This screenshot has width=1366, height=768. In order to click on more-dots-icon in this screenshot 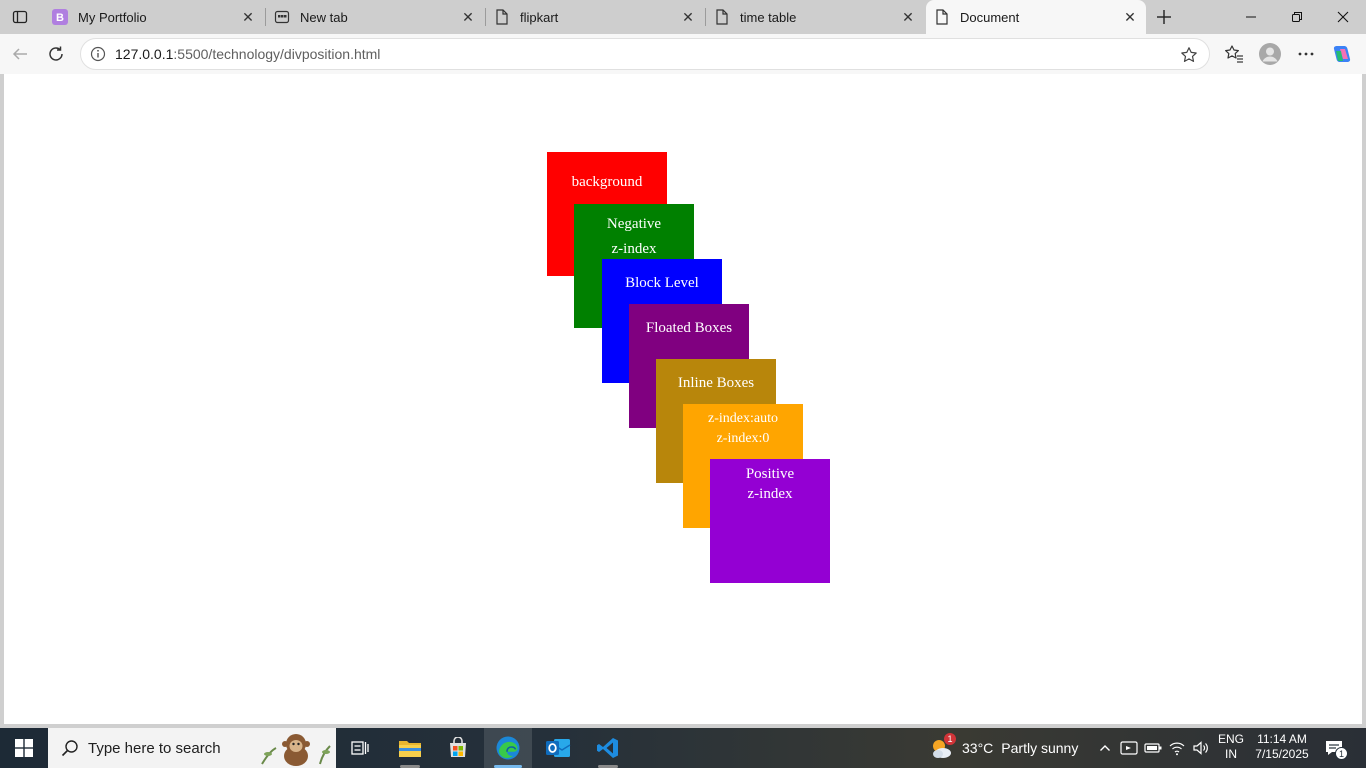, I will do `click(1306, 54)`.